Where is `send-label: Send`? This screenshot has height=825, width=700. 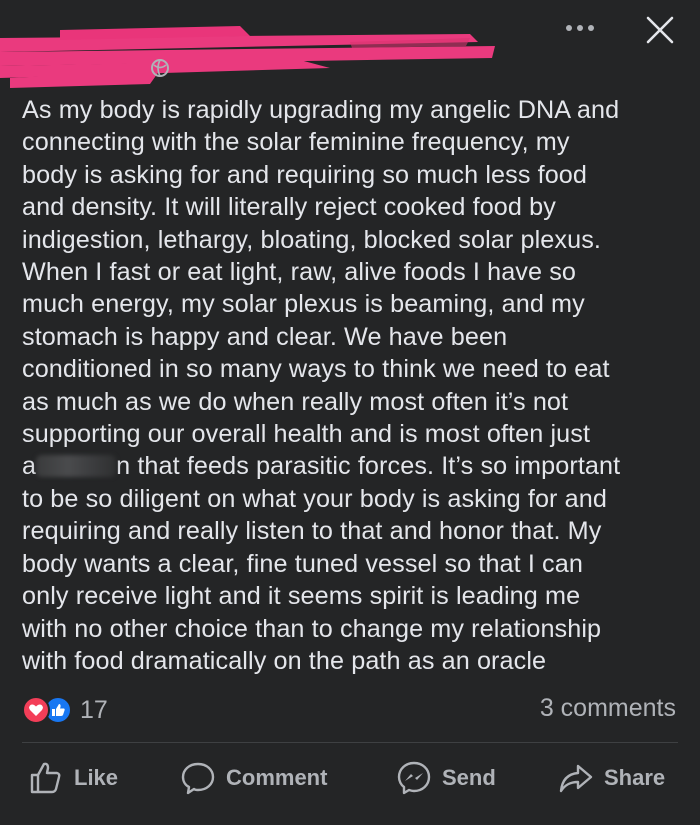 send-label: Send is located at coordinates (469, 777).